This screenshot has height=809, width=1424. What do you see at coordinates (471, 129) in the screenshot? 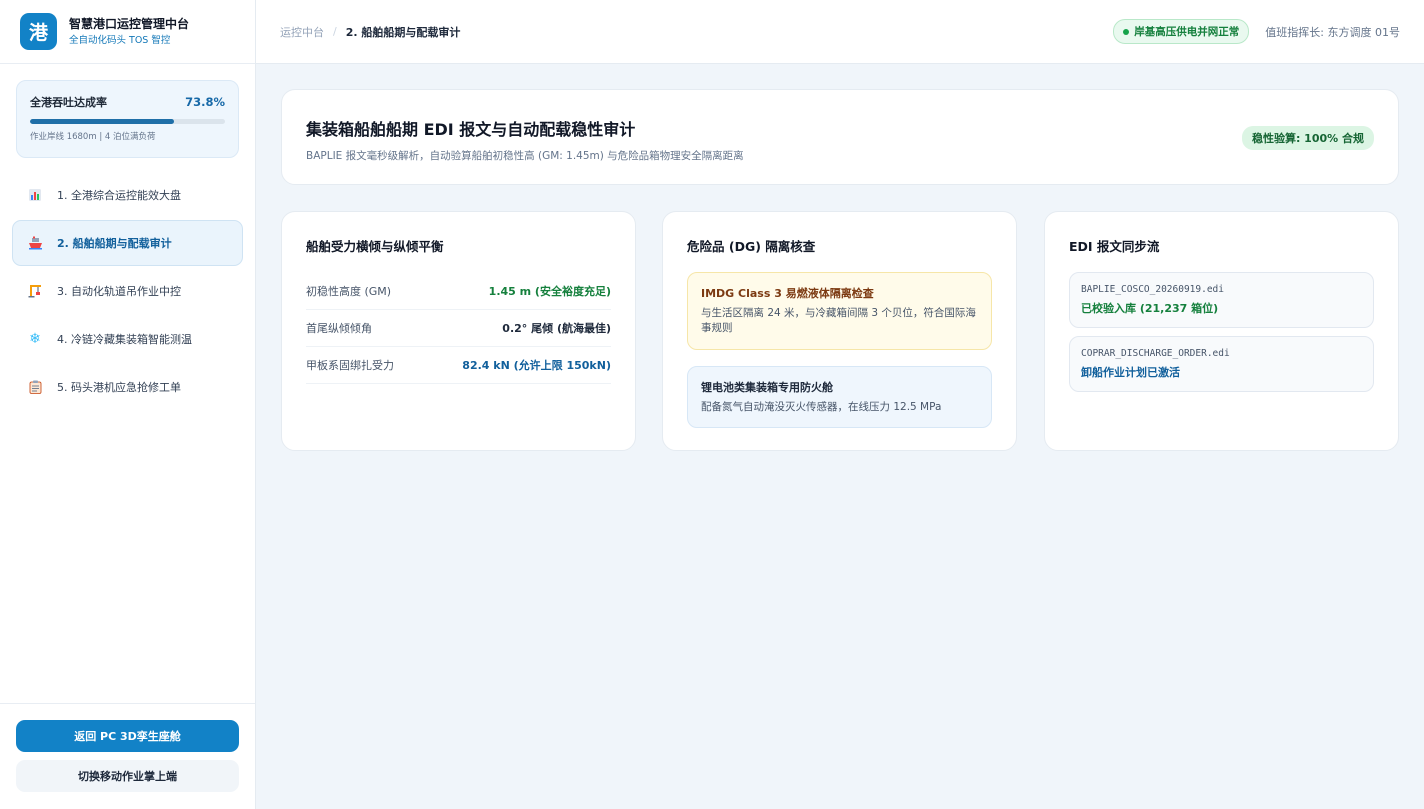
I see `page-title: 集装箱船舶船期 EDI 报文与自动配载稳性审计` at bounding box center [471, 129].